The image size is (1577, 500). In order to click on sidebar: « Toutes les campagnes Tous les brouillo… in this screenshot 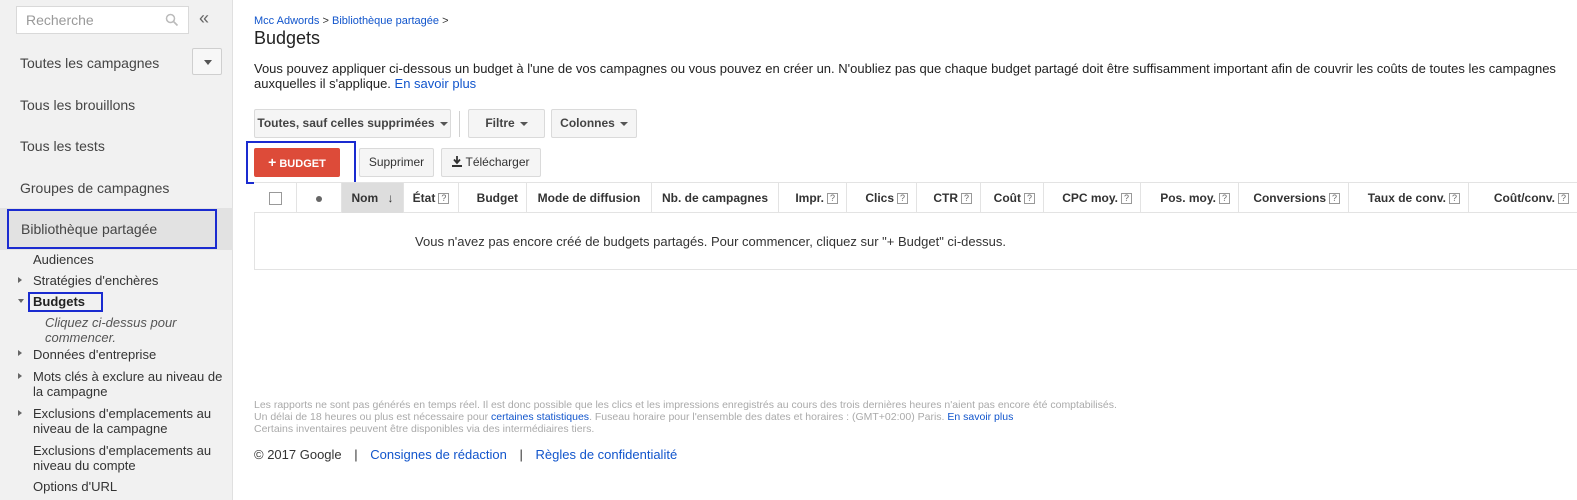, I will do `click(116, 250)`.